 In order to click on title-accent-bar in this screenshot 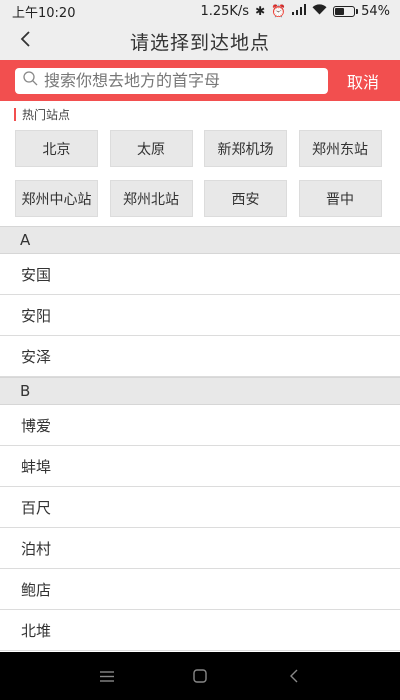, I will do `click(15, 114)`.